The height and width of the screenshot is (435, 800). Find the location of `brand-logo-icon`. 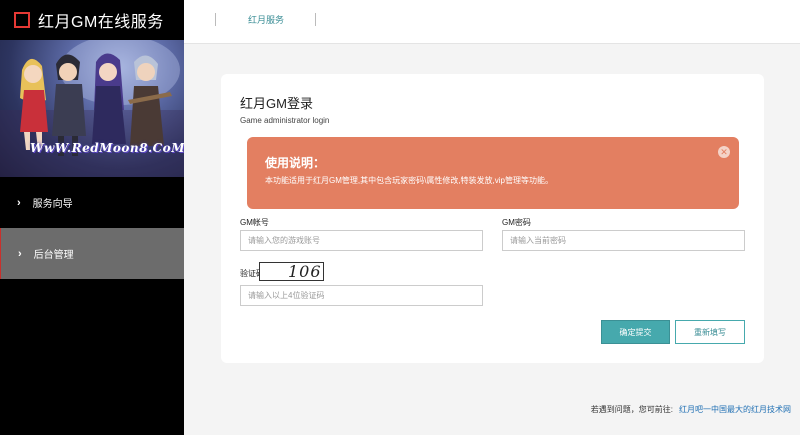

brand-logo-icon is located at coordinates (22, 20).